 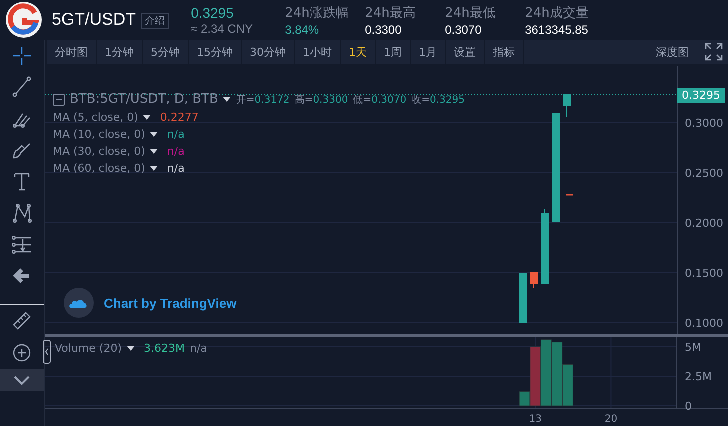 I want to click on measure-icon, so click(x=22, y=245).